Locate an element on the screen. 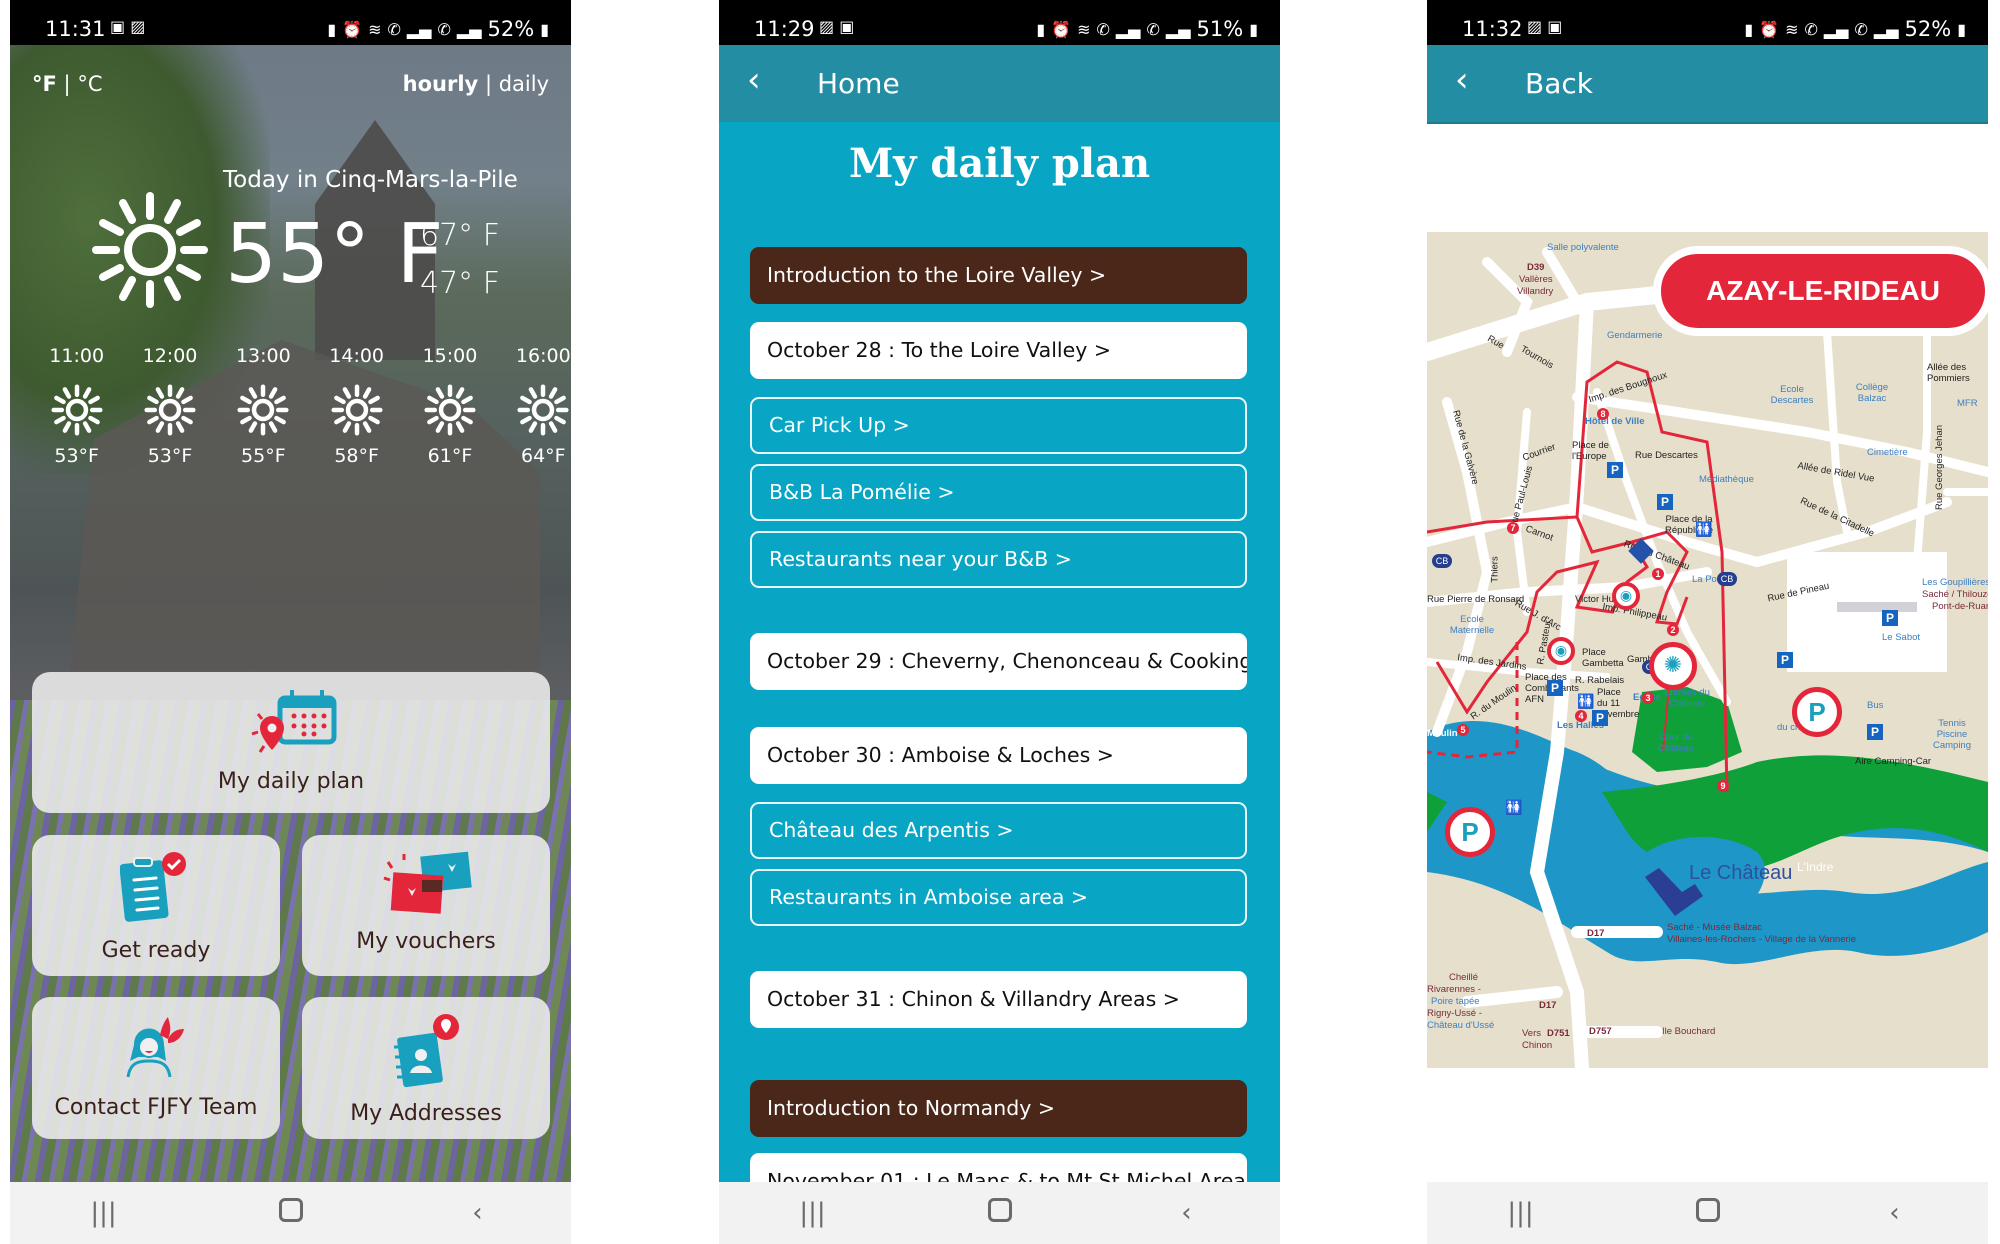 The height and width of the screenshot is (1244, 2000). tile-contact-team: Contact FJFY Team is located at coordinates (156, 1068).